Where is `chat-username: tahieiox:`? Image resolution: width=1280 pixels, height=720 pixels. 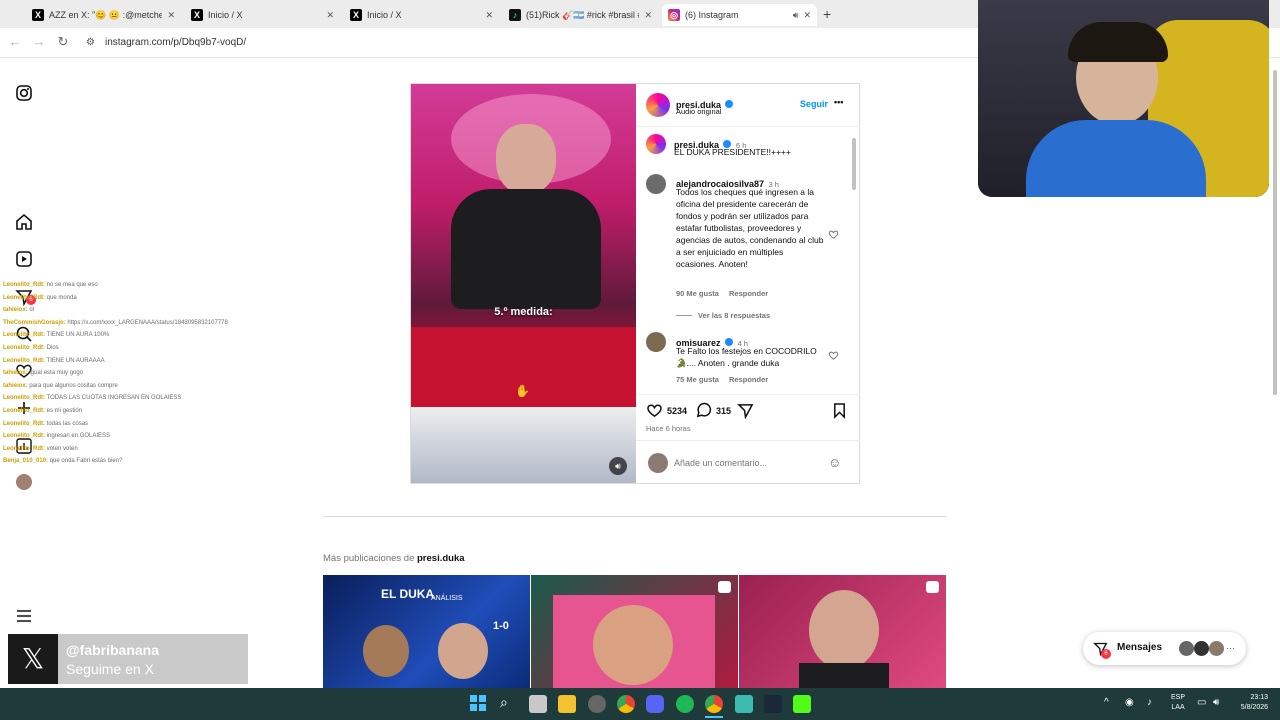
chat-username: tahieiox: is located at coordinates (15, 373).